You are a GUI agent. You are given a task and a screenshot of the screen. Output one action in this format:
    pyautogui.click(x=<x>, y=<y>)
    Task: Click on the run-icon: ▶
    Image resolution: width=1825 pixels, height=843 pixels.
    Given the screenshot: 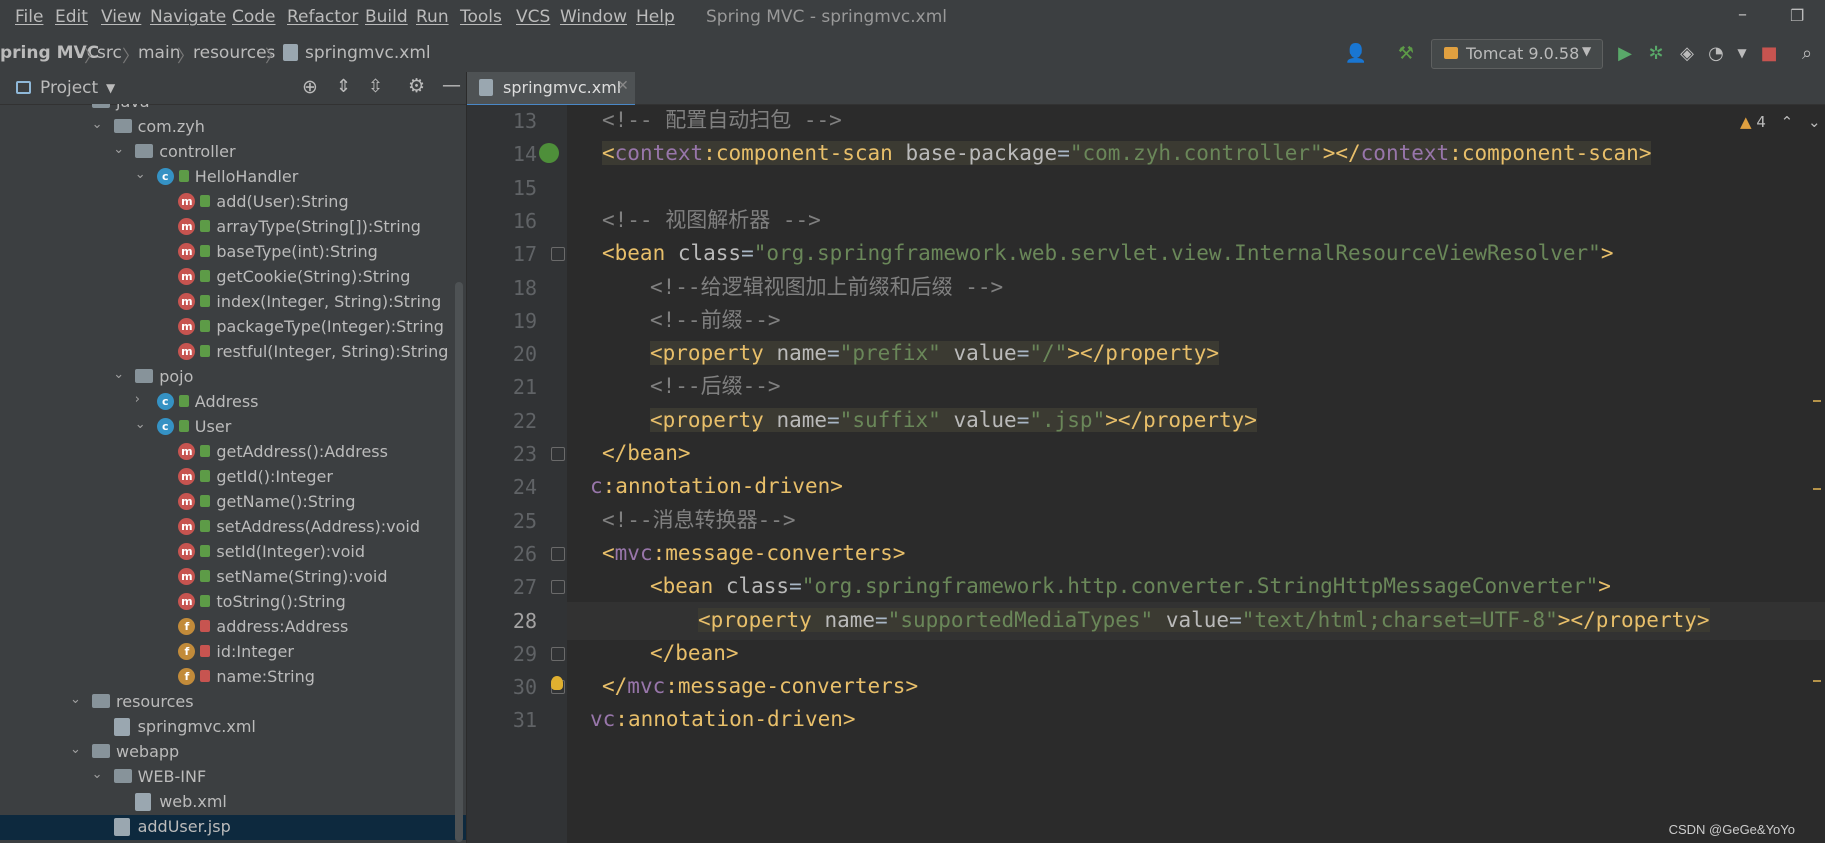 What is the action you would take?
    pyautogui.click(x=1625, y=53)
    